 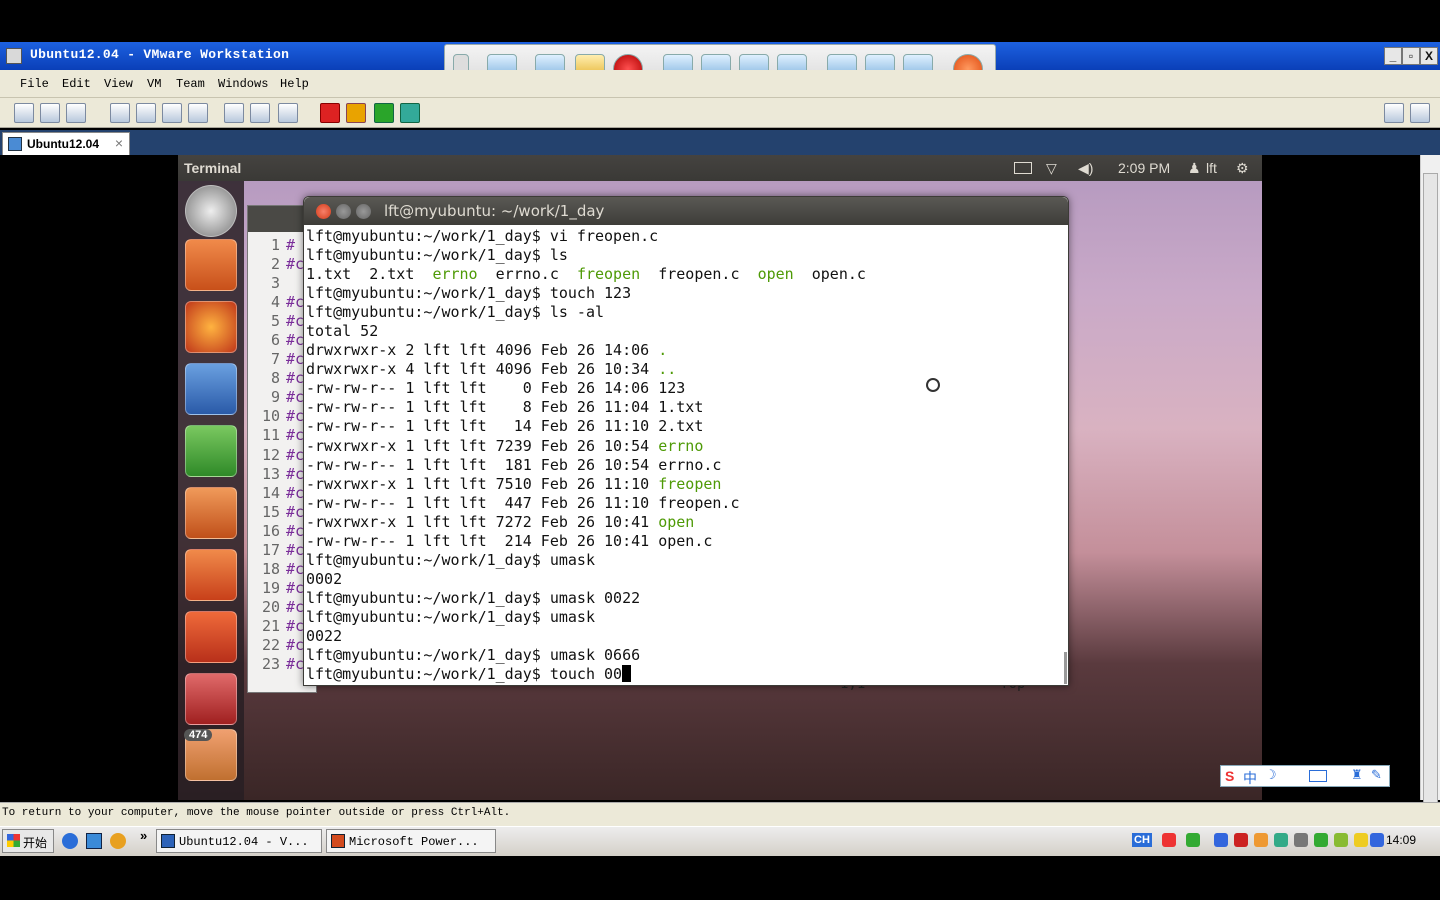 What do you see at coordinates (685, 236) in the screenshot?
I see `terminal-line: lft@myubuntu:~/work/1_day$ vi freopen.c` at bounding box center [685, 236].